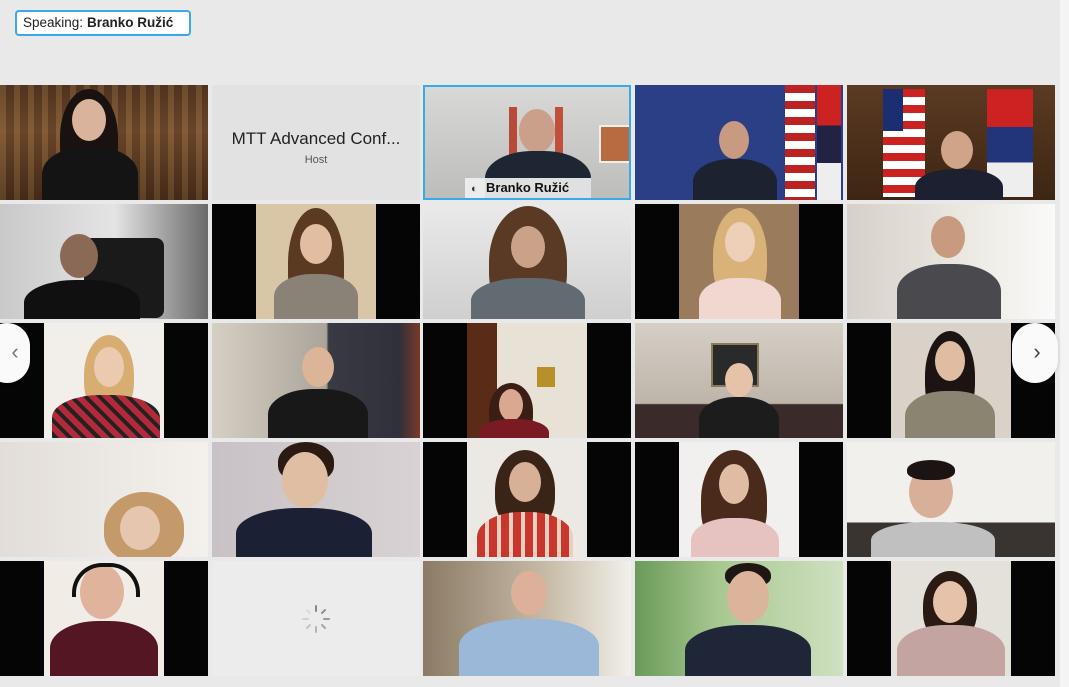 Image resolution: width=1069 pixels, height=687 pixels. I want to click on speaker-name-tag: ◐ Branko Ružić, so click(528, 188).